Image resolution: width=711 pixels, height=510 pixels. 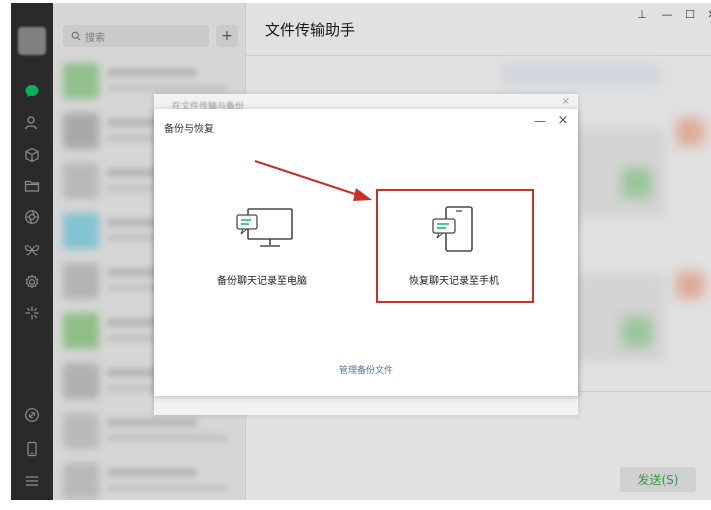 What do you see at coordinates (566, 101) in the screenshot?
I see `background-dialog-close: ×` at bounding box center [566, 101].